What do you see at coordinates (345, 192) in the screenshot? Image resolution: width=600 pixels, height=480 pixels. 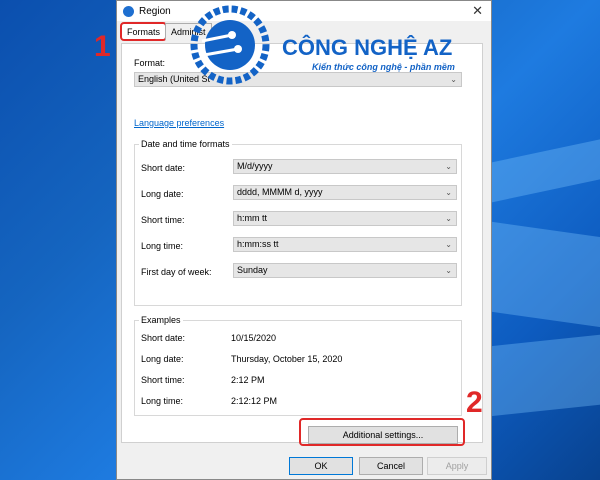 I see `long-date-select: dddd, MMMM d, yyyy ⌄` at bounding box center [345, 192].